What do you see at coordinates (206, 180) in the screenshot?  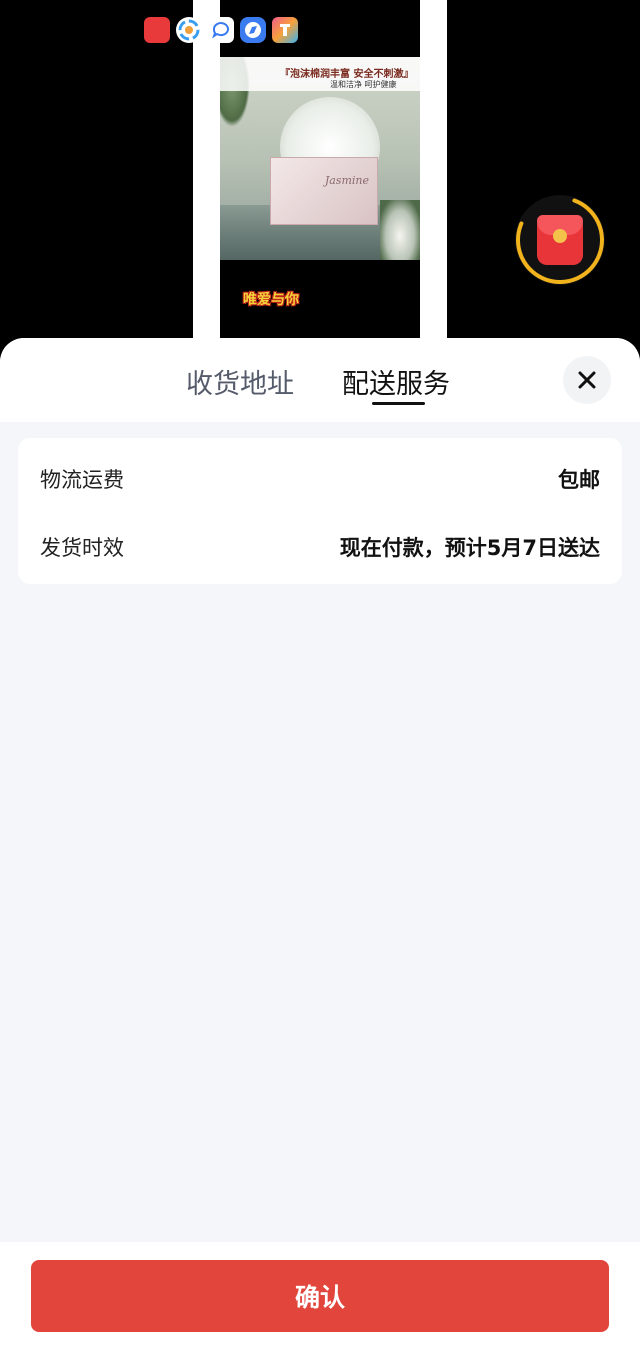 I see `video-left-border` at bounding box center [206, 180].